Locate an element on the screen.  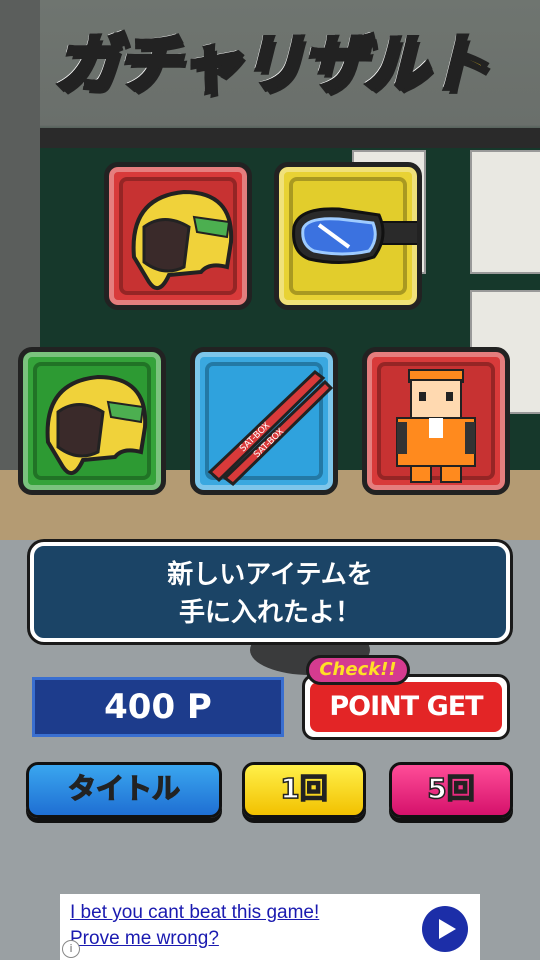
skis-red-icon: SAT-BOX SAT-BOX is located at coordinates (270, 428).